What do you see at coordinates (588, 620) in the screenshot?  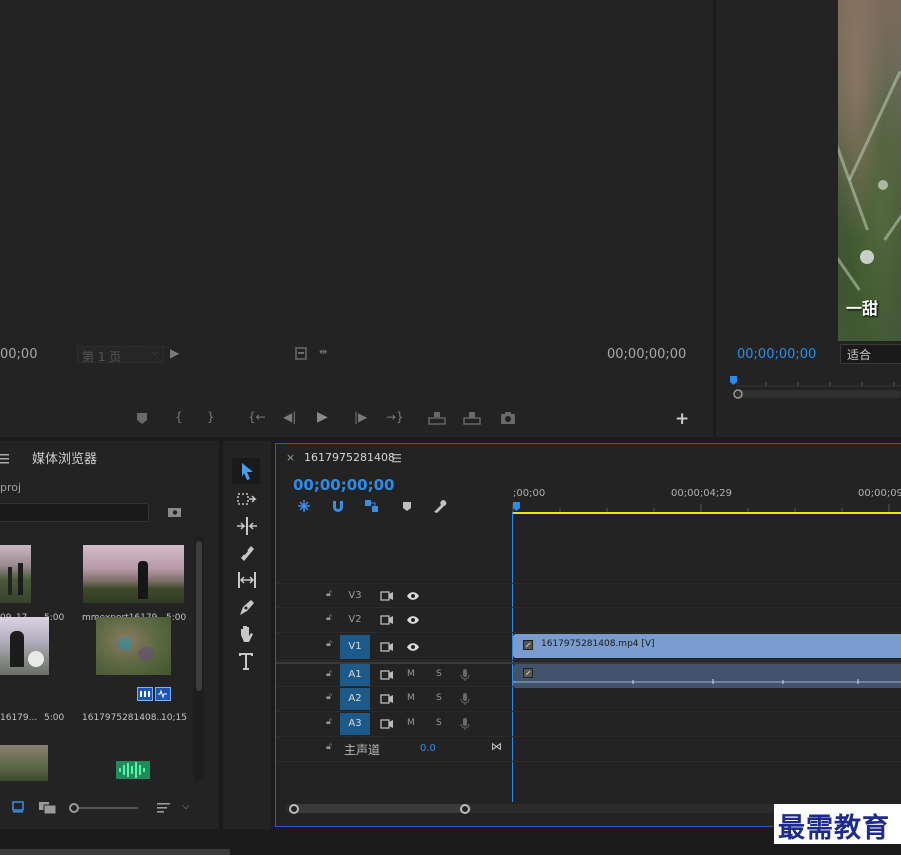 I see `track-v2: 🔓︎ V2` at bounding box center [588, 620].